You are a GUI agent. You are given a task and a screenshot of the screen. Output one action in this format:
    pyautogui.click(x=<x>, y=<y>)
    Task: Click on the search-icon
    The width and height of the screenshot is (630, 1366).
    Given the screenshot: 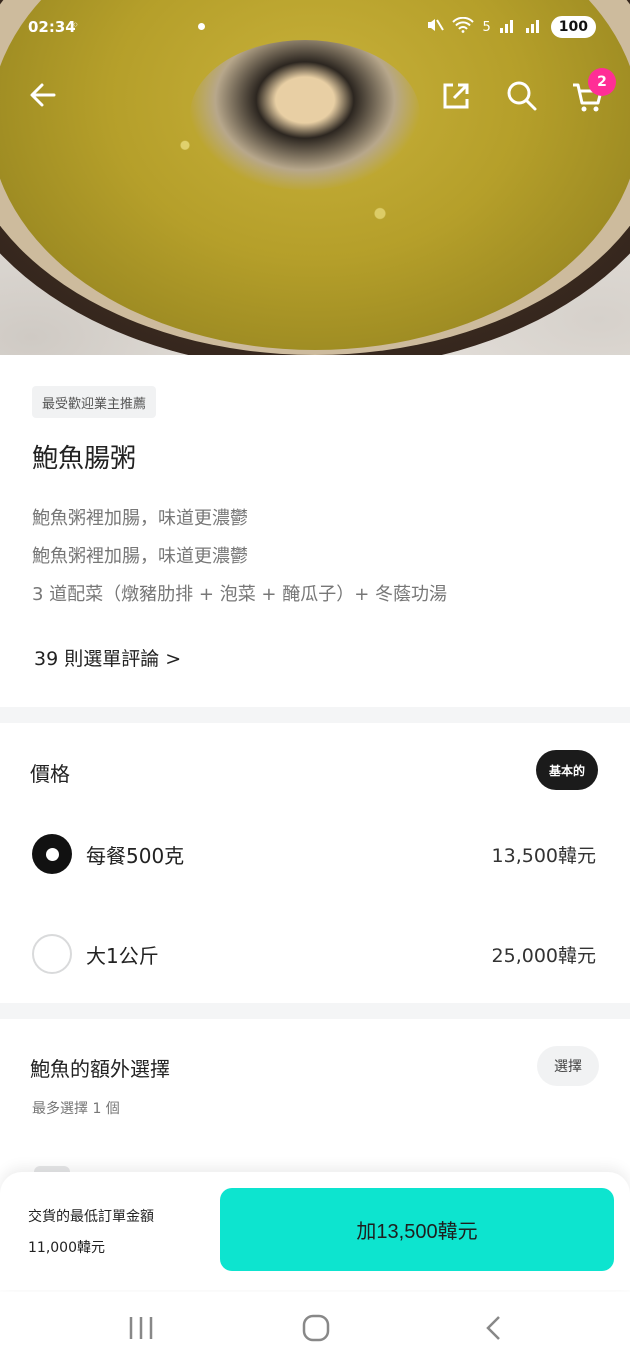 What is the action you would take?
    pyautogui.click(x=522, y=96)
    